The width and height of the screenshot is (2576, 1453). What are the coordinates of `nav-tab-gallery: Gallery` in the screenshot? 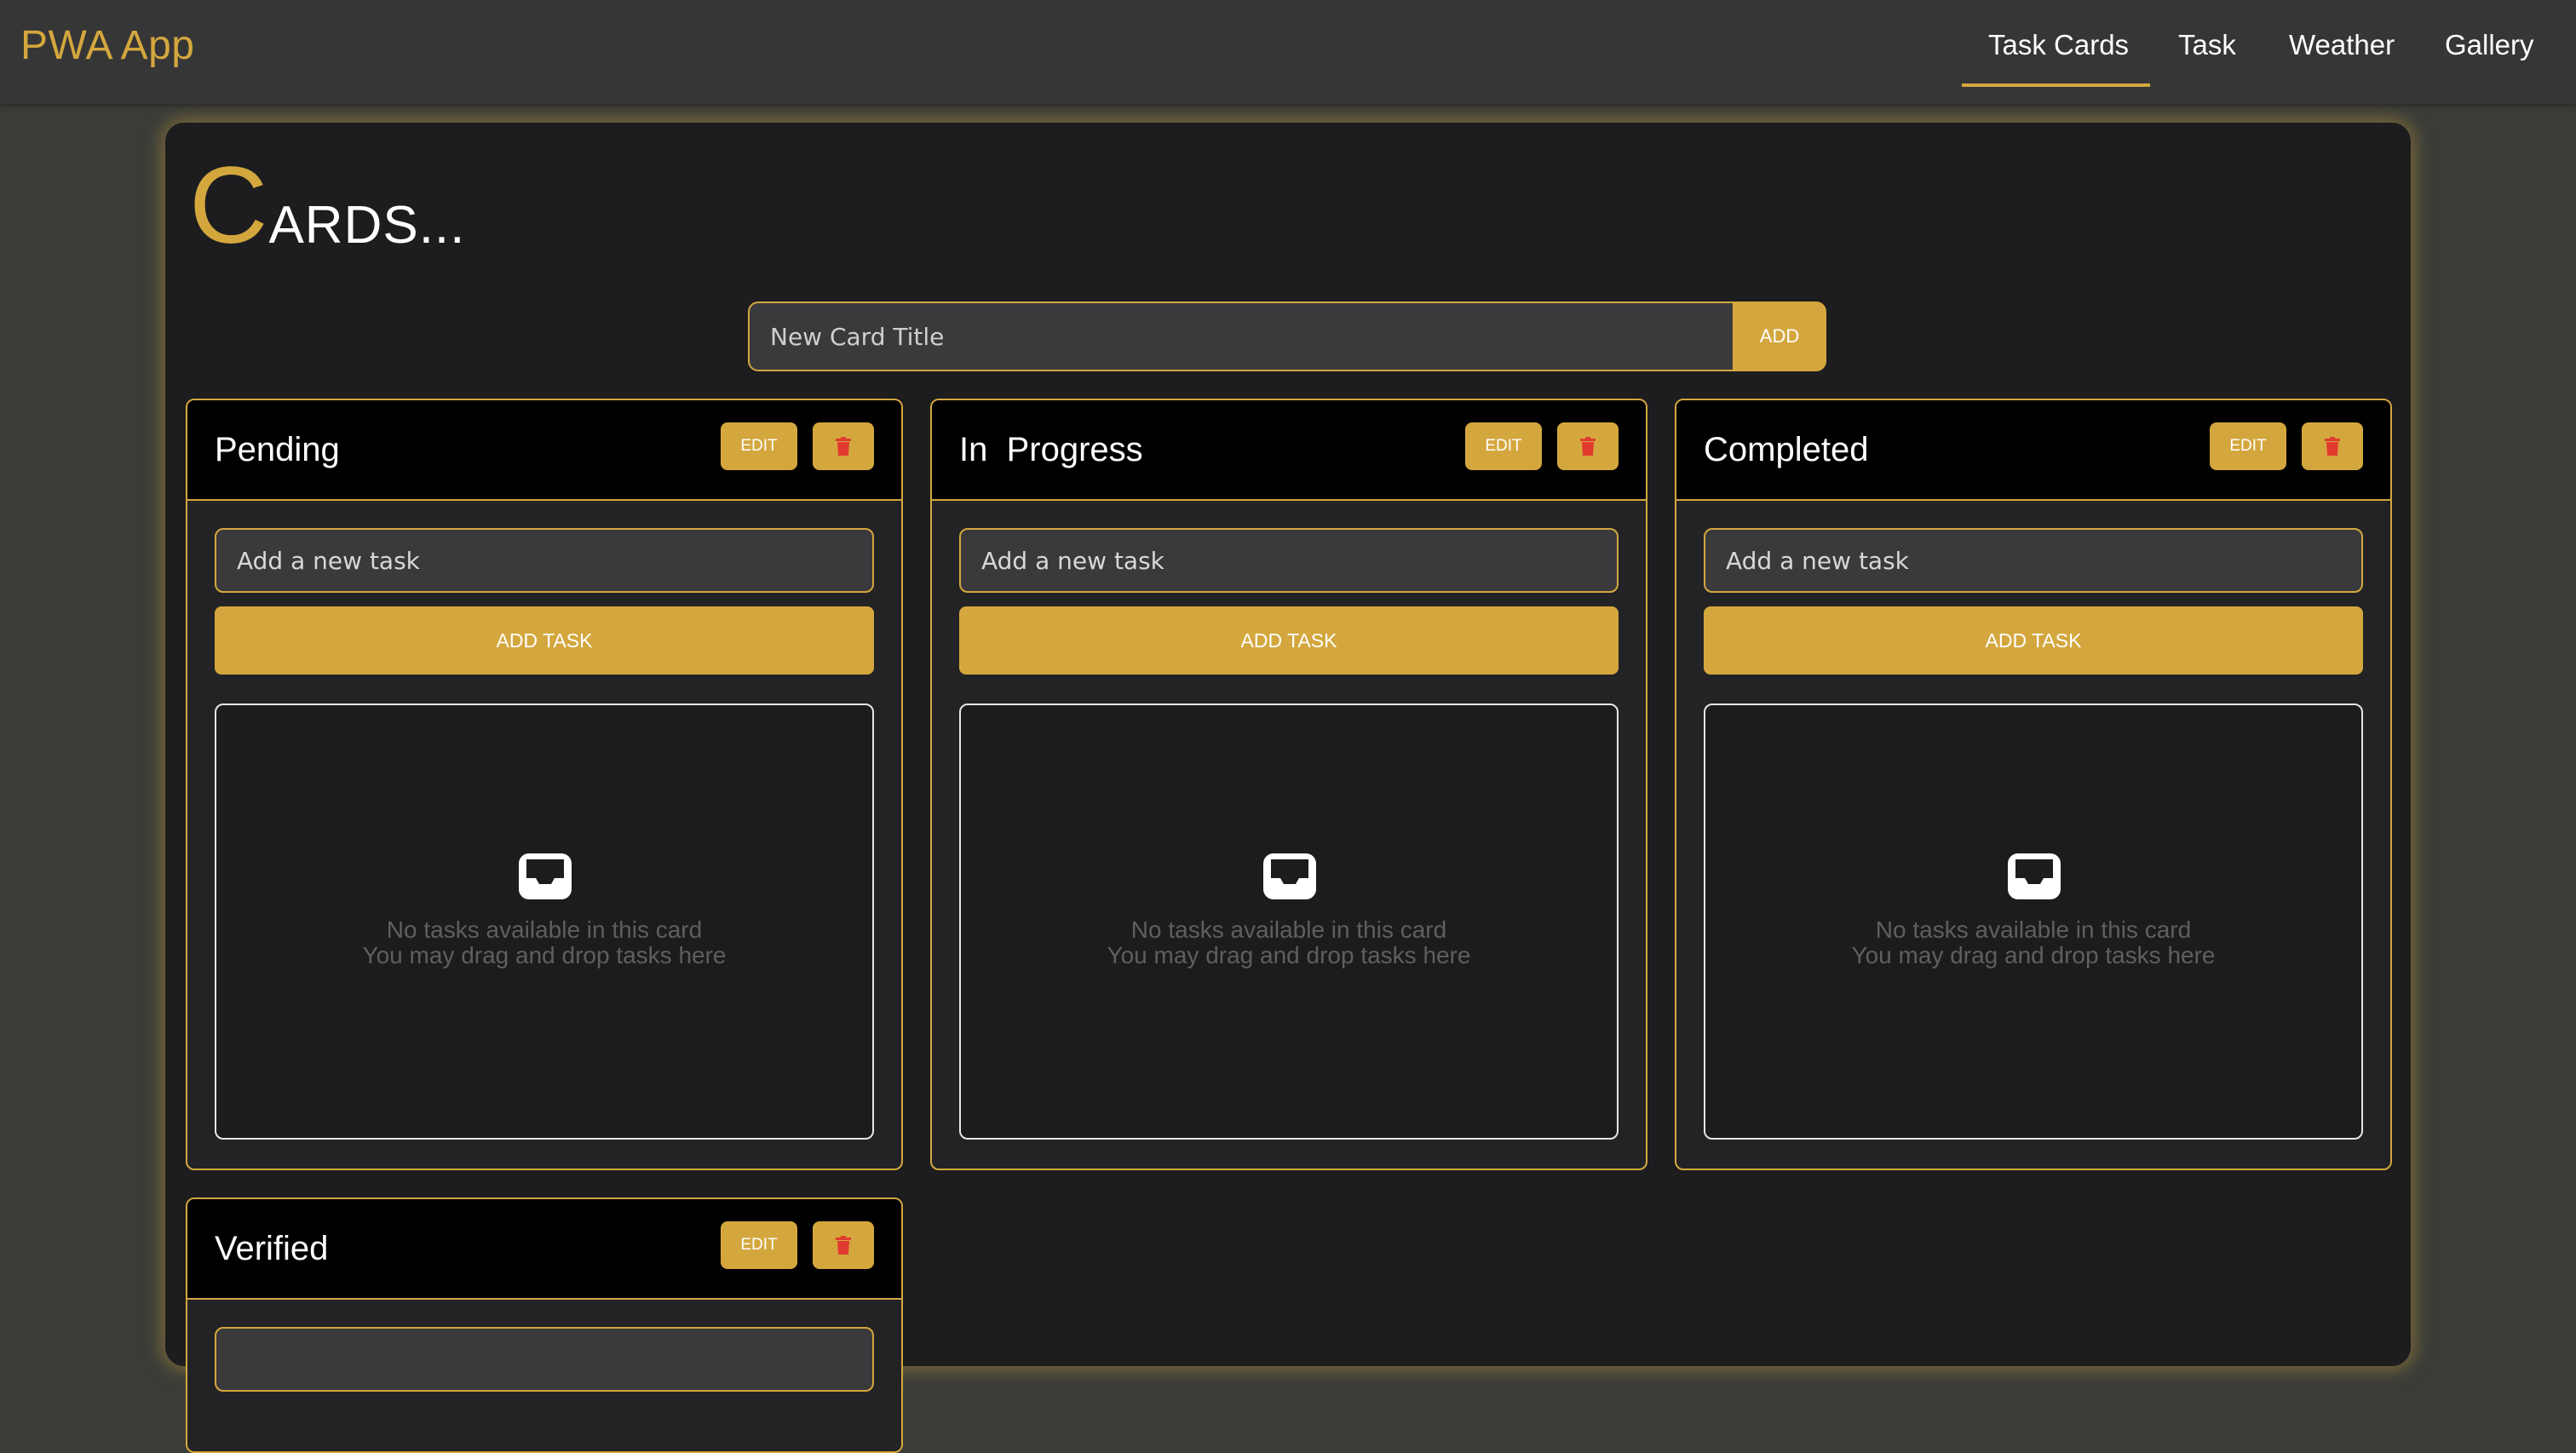 It's located at (2489, 45).